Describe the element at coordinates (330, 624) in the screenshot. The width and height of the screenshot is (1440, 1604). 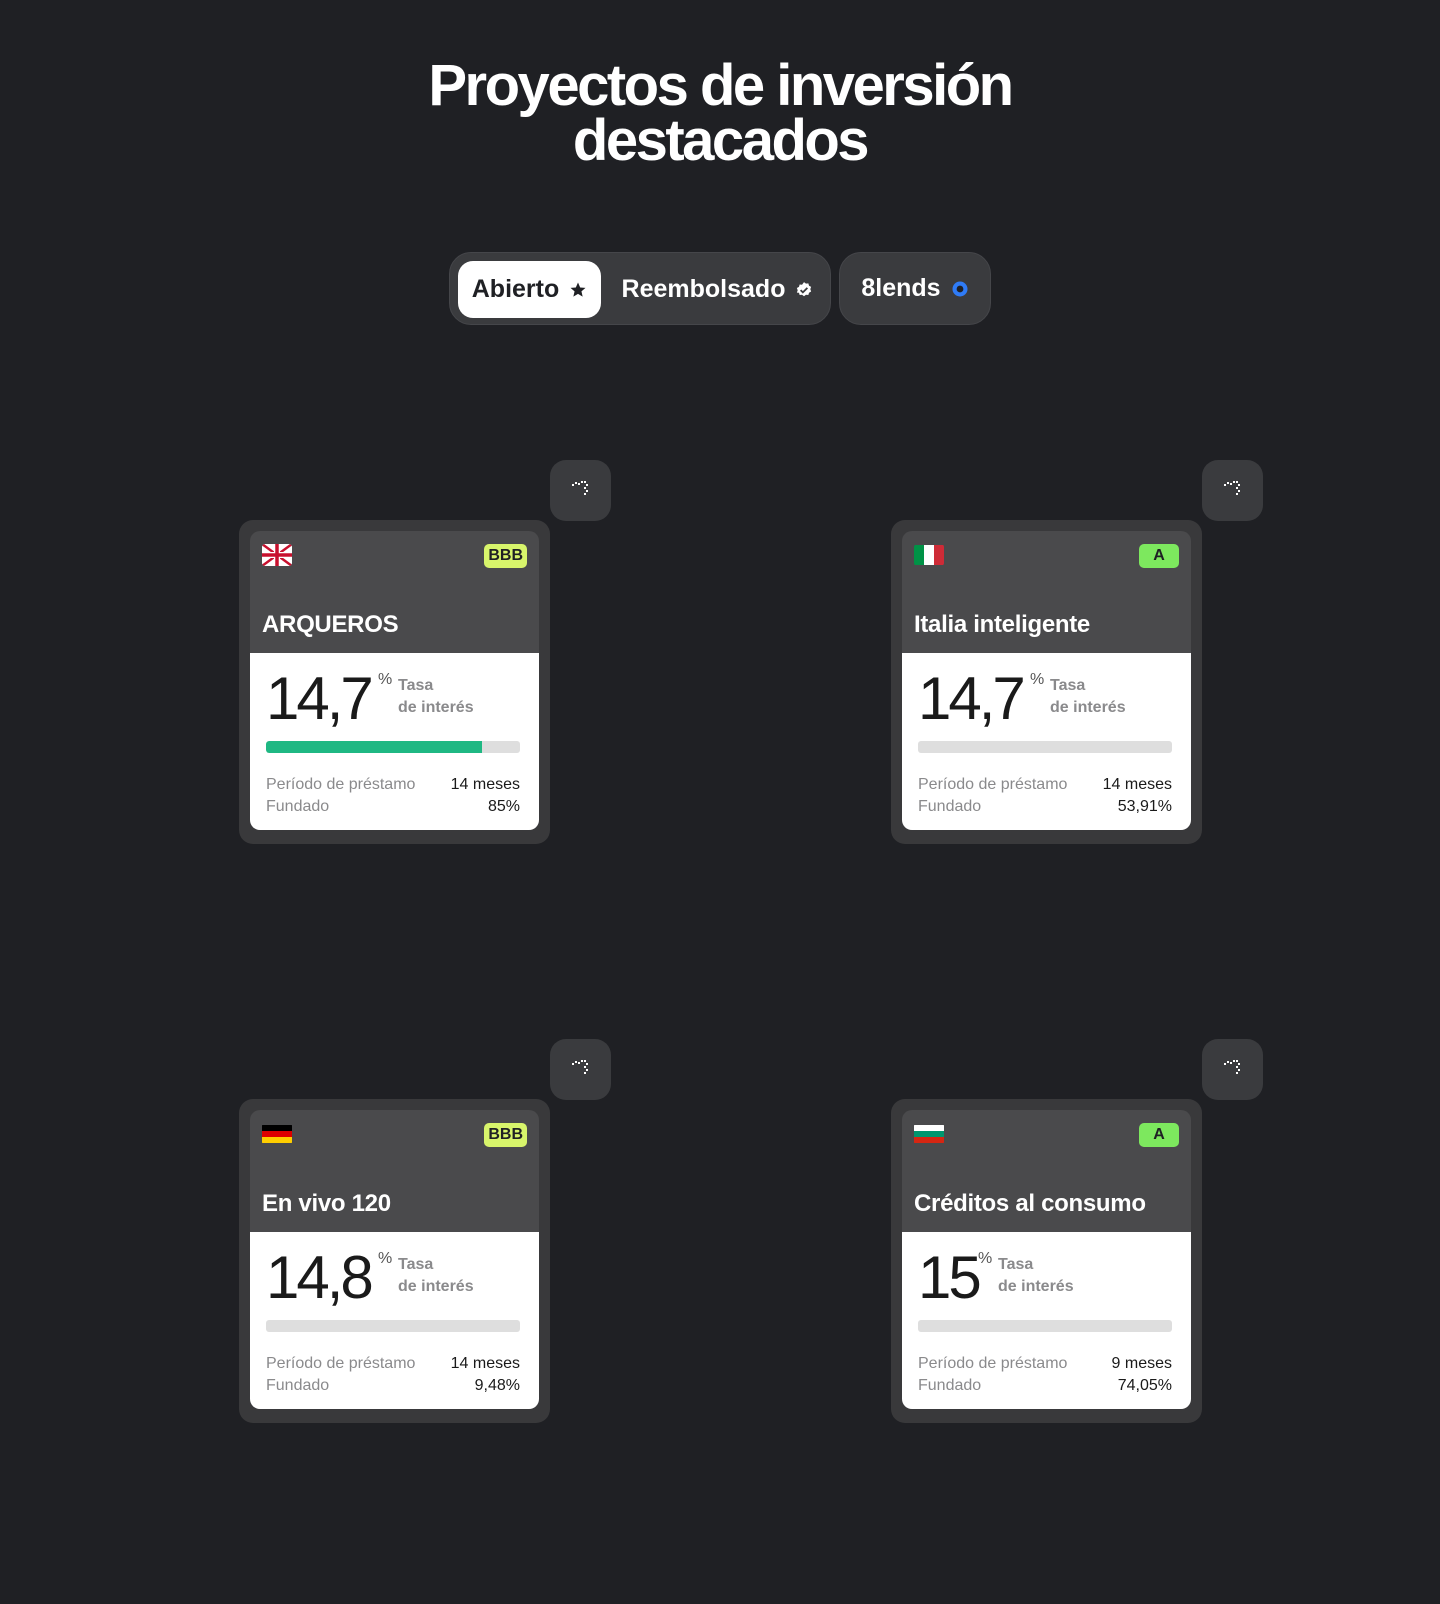
I see `project-name: ARQUEROS` at that location.